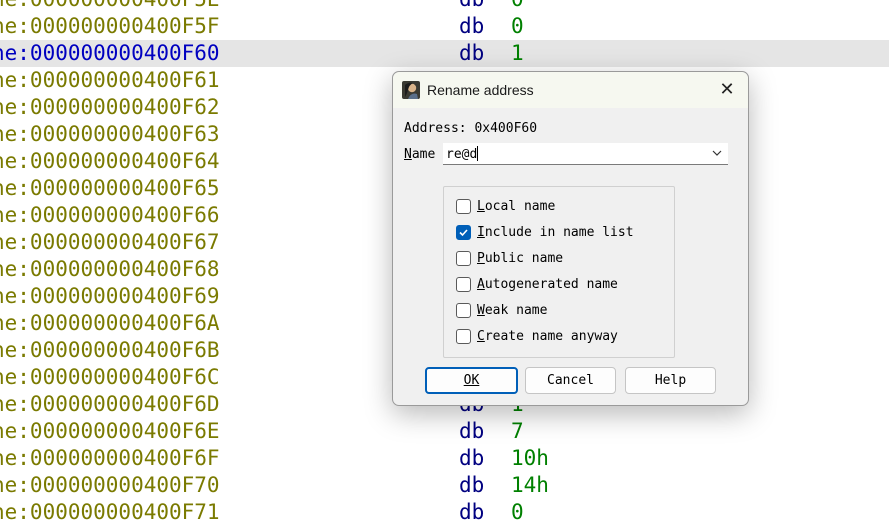  What do you see at coordinates (110, 350) in the screenshot?
I see `listing-address: ne:000000000400F6B` at bounding box center [110, 350].